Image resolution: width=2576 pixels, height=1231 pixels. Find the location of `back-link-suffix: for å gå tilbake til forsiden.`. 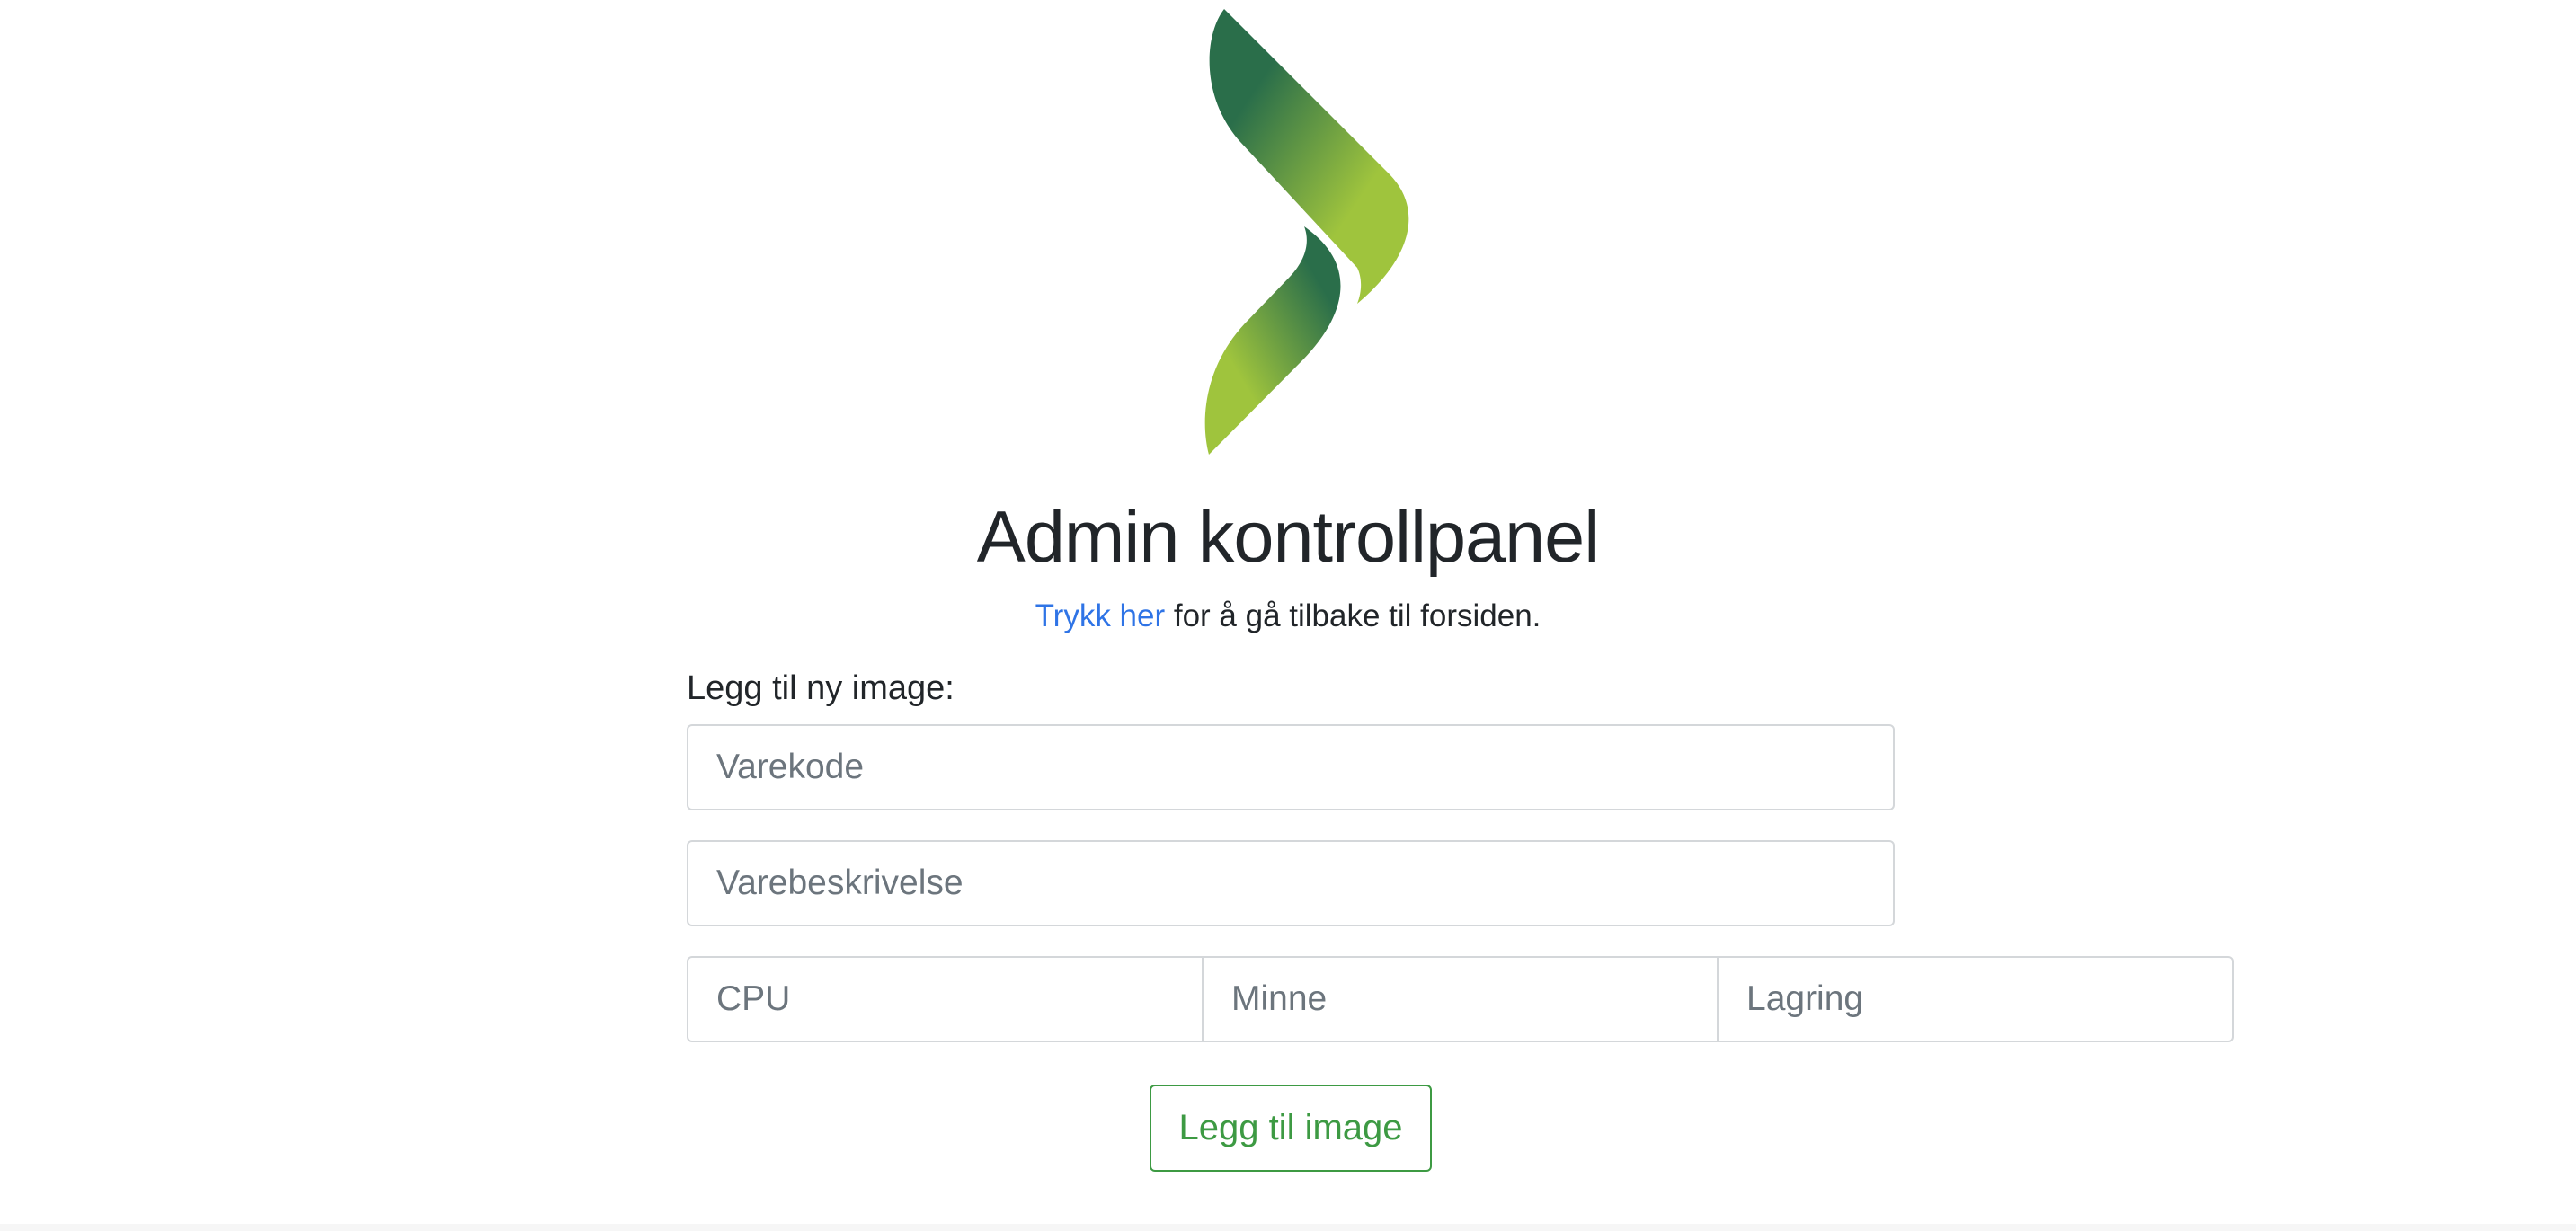

back-link-suffix: for å gå tilbake til forsiden. is located at coordinates (1353, 615).